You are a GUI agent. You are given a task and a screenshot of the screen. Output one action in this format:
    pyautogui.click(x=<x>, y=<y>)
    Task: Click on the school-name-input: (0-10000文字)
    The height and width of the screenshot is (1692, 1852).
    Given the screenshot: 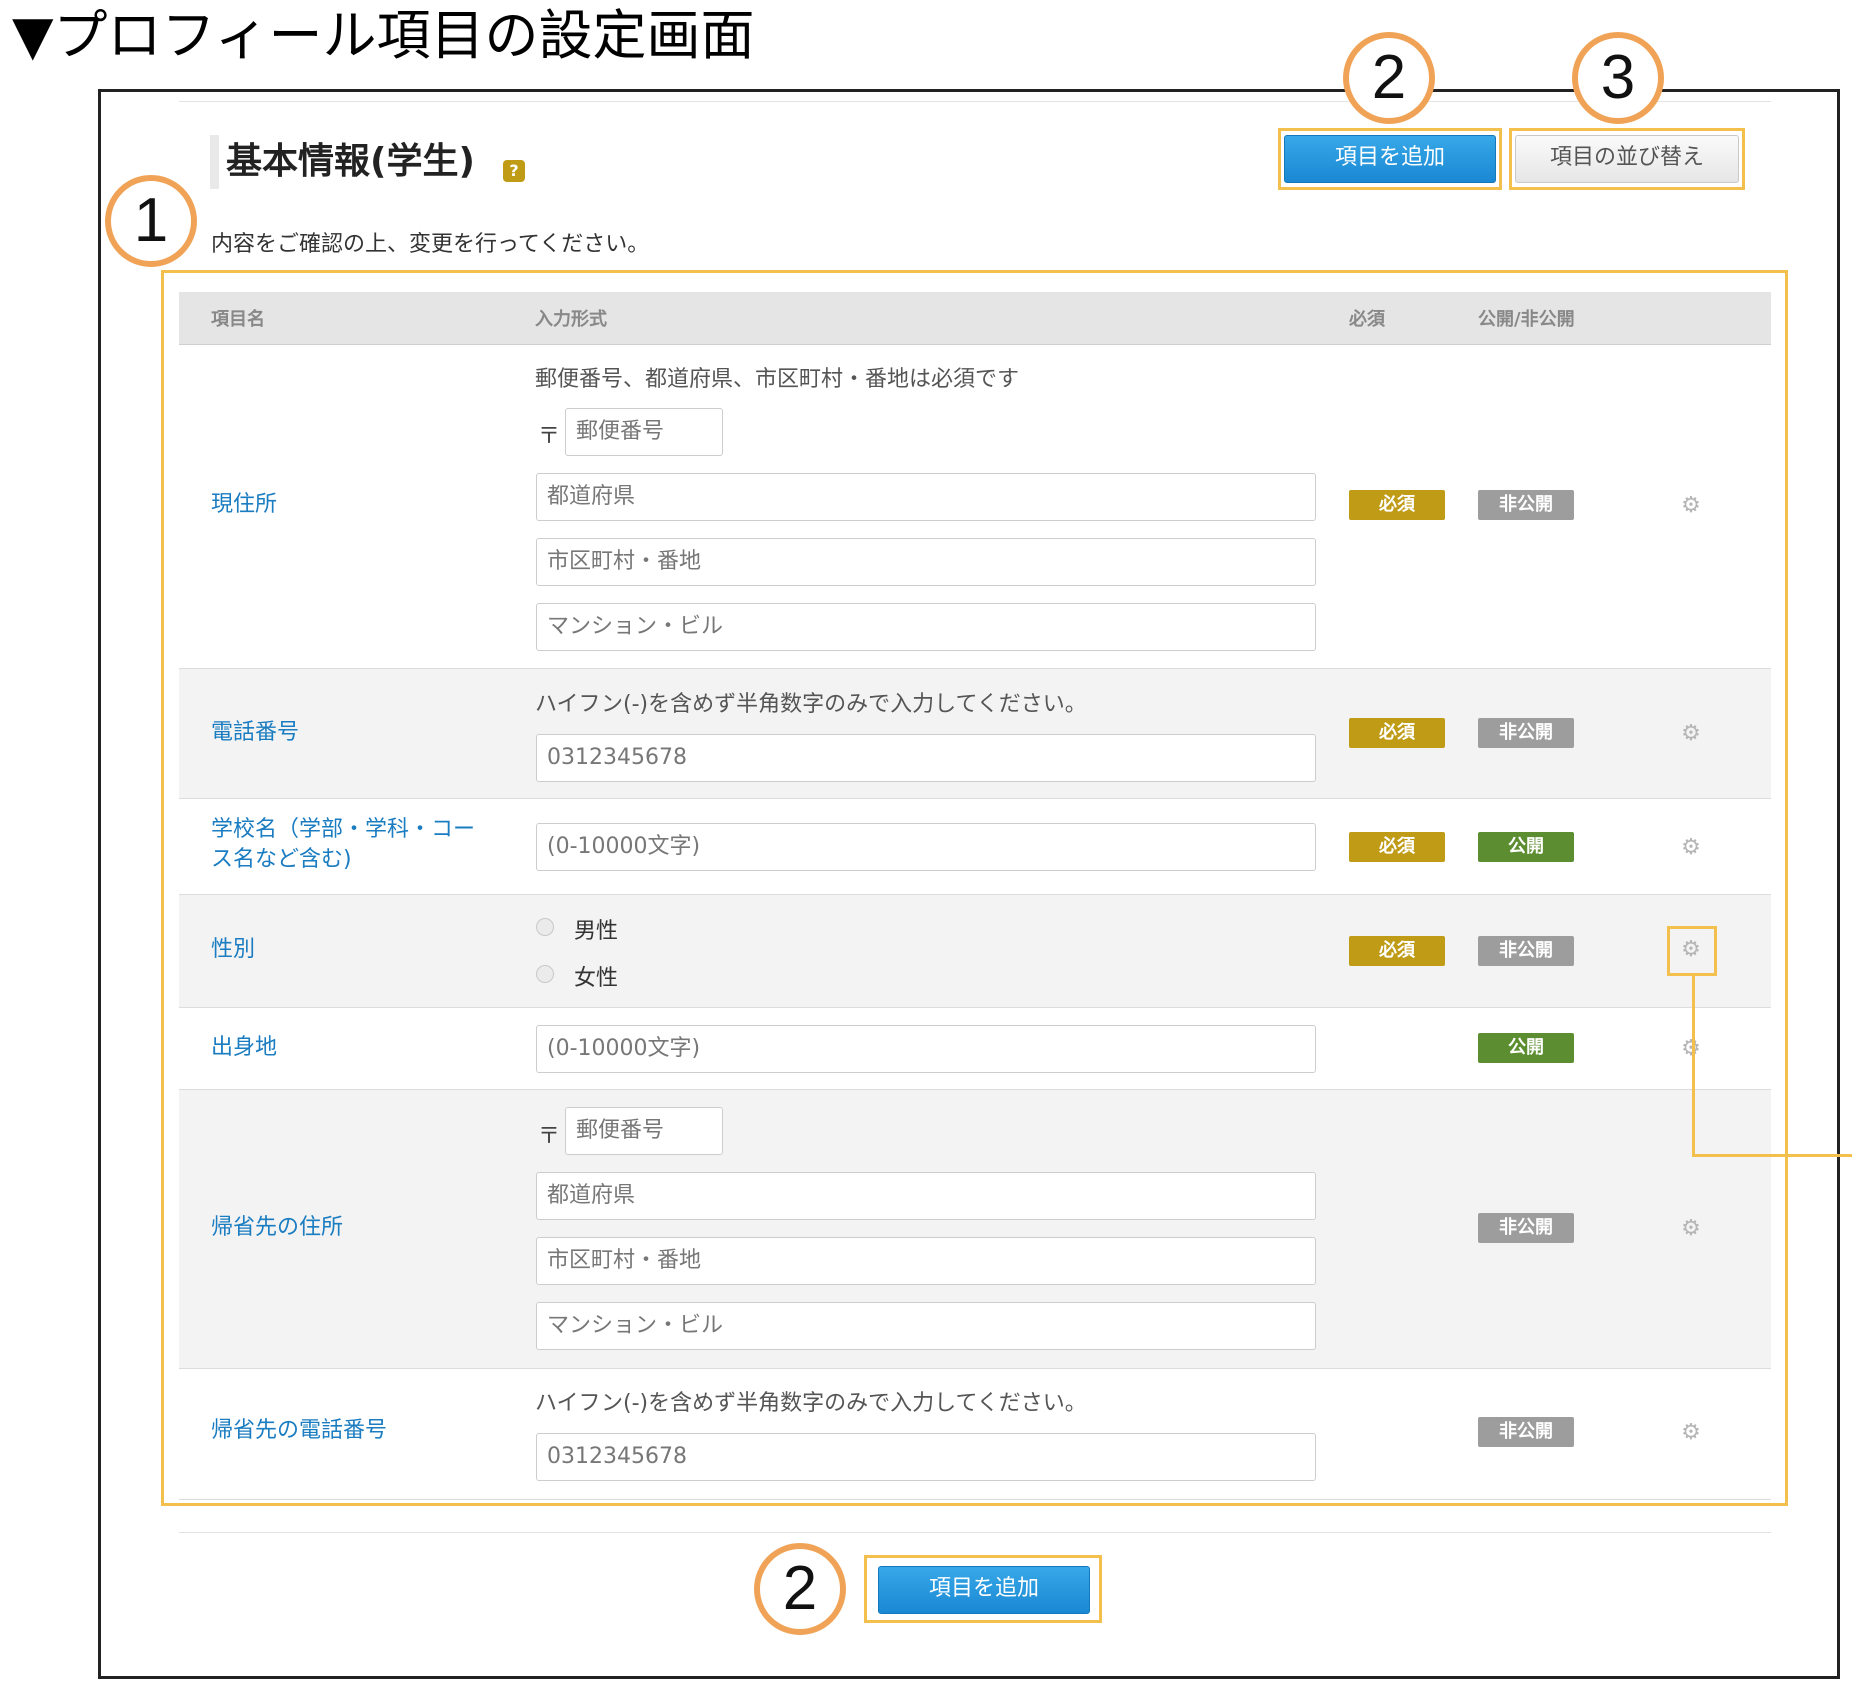 What is the action you would take?
    pyautogui.click(x=926, y=847)
    